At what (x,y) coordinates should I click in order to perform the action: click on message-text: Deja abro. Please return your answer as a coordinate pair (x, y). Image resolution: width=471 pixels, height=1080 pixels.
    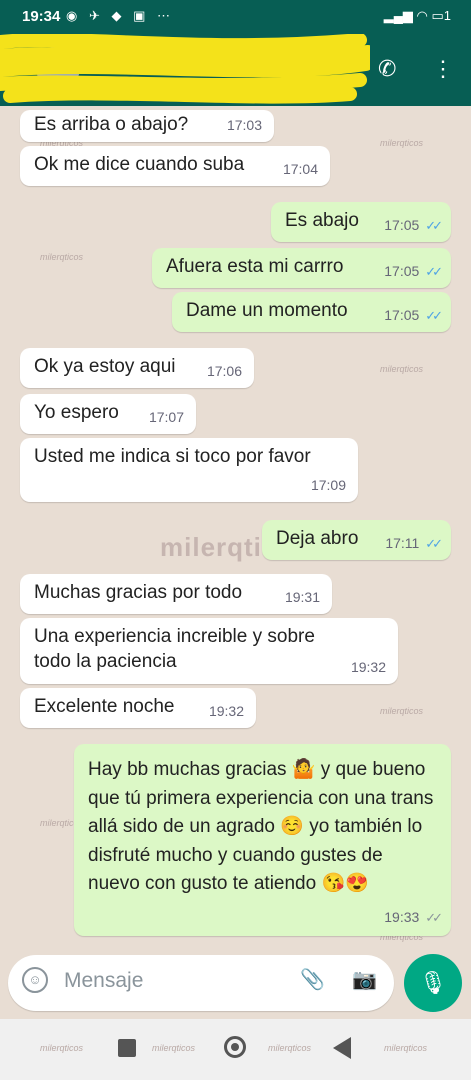
    Looking at the image, I should click on (317, 538).